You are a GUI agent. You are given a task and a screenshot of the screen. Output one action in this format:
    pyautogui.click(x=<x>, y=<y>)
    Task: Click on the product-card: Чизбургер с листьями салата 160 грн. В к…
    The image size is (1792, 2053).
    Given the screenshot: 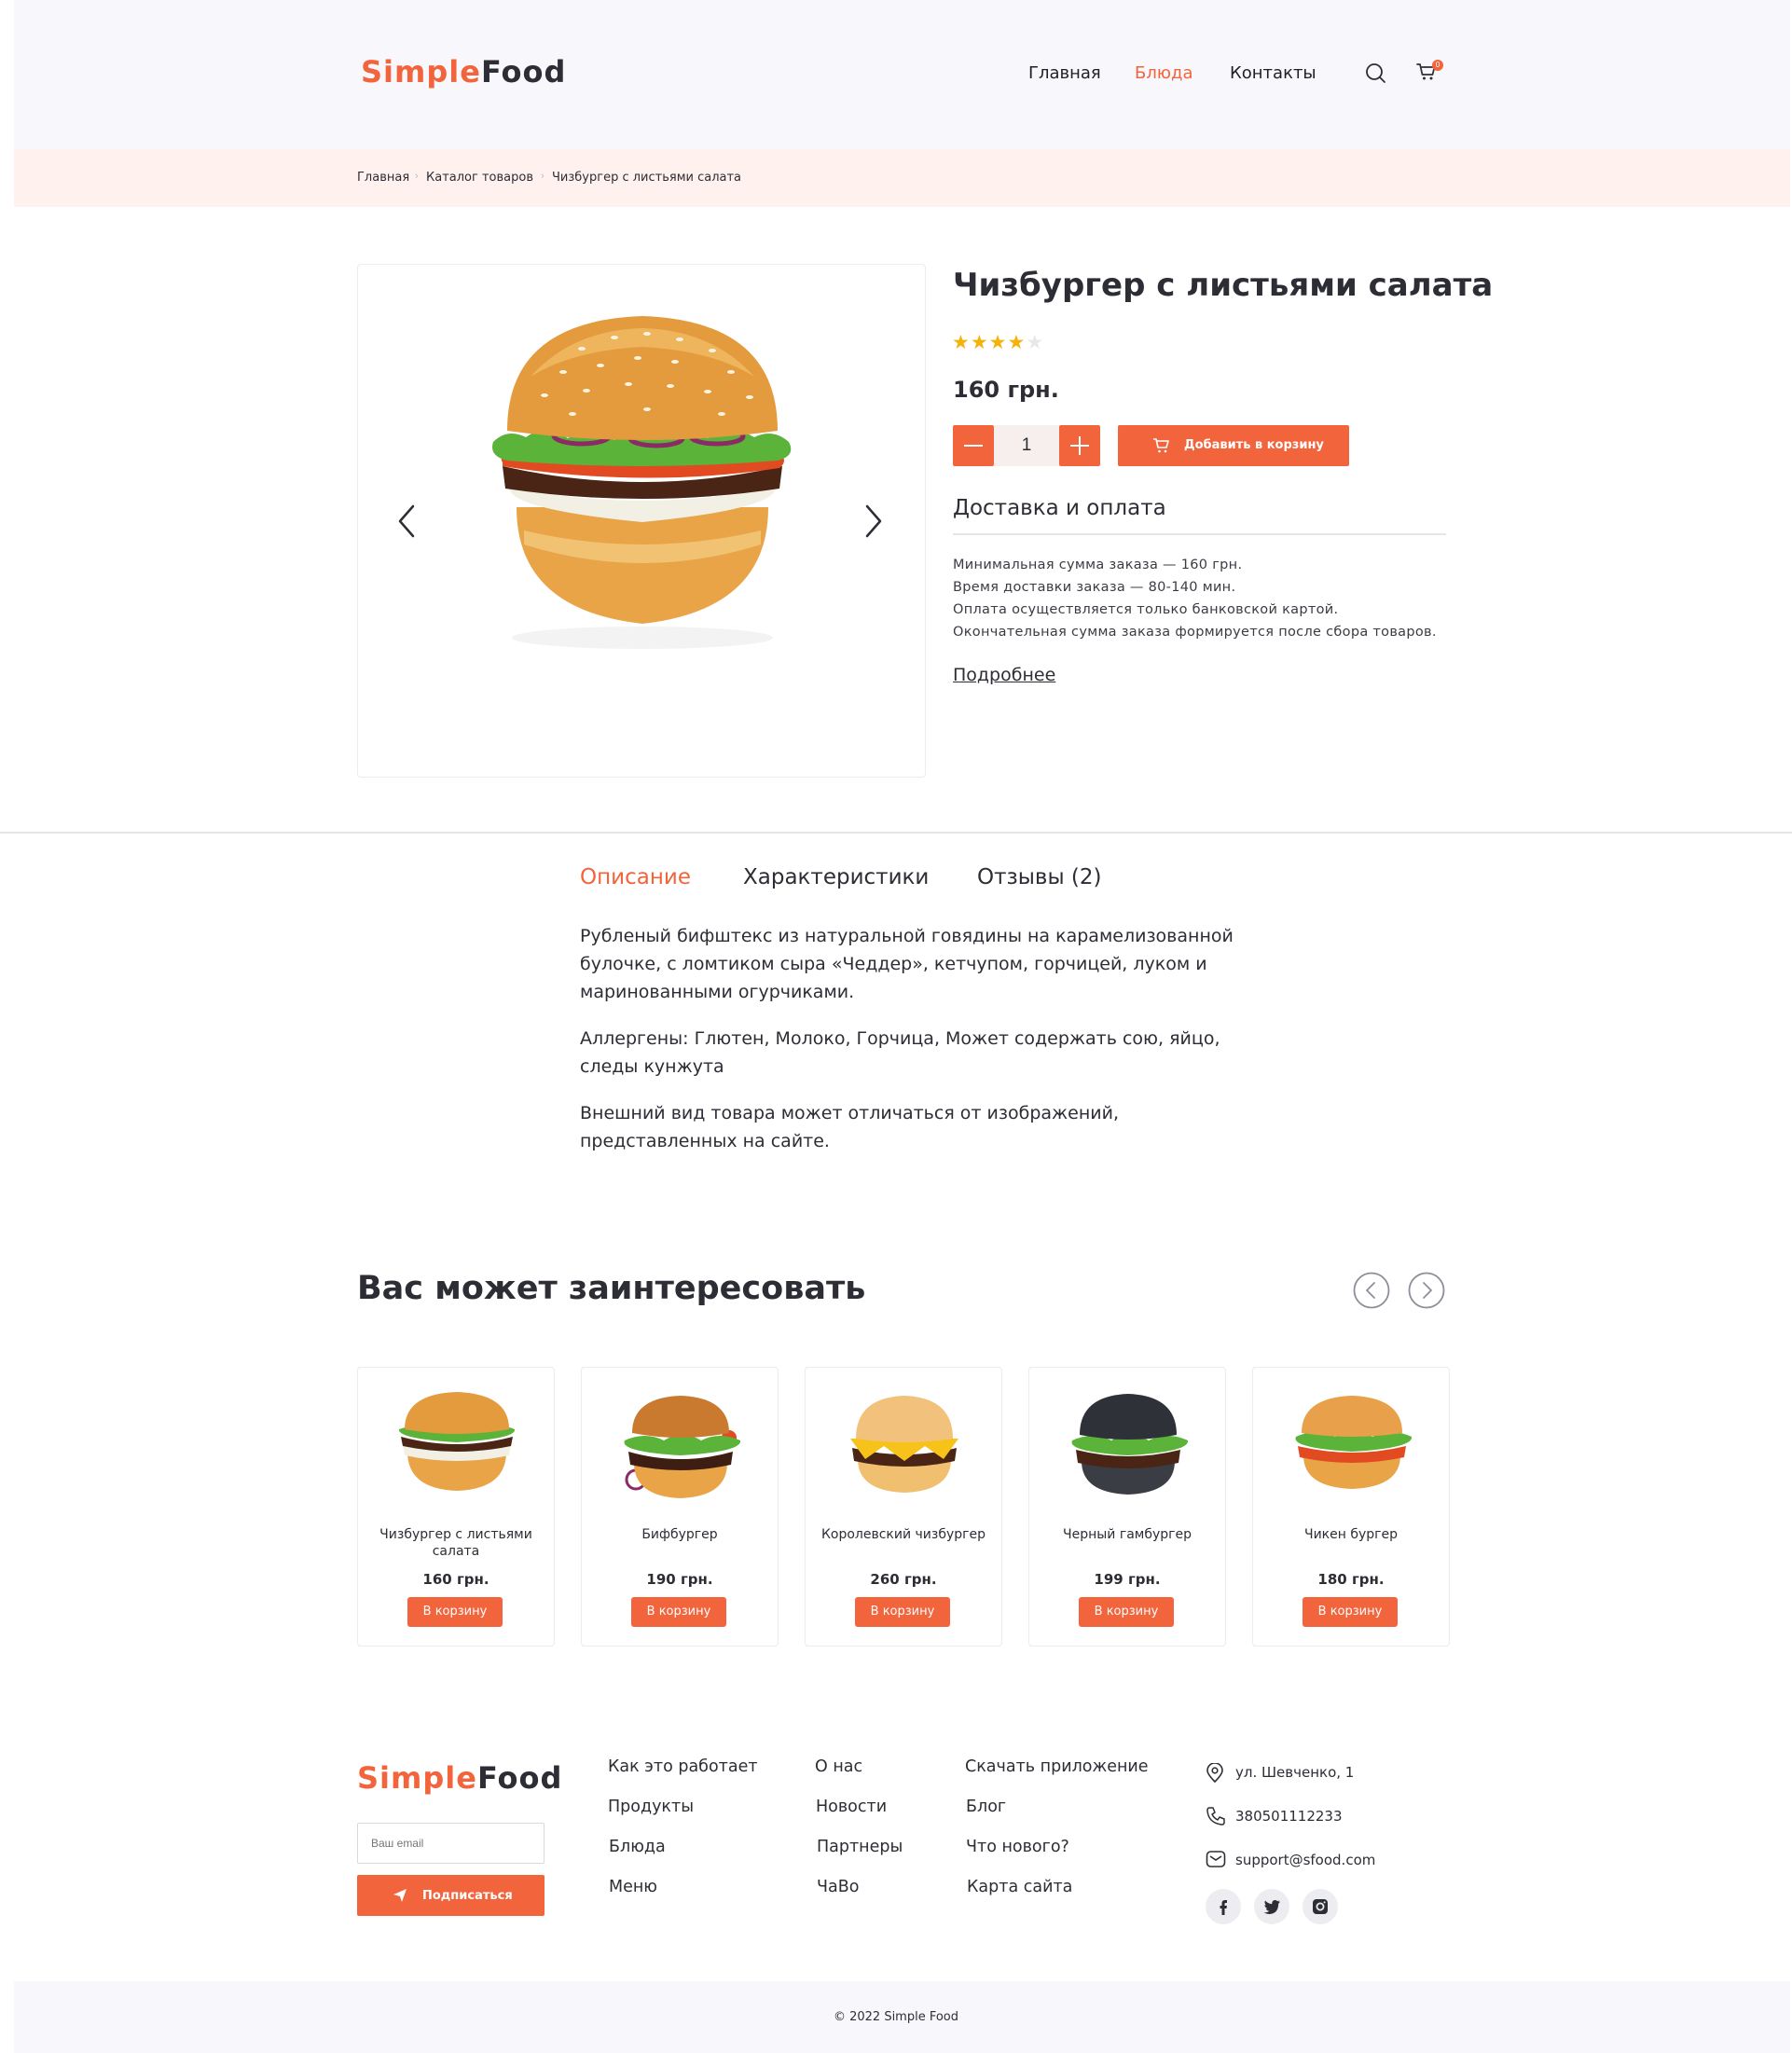 What is the action you would take?
    pyautogui.click(x=456, y=1507)
    